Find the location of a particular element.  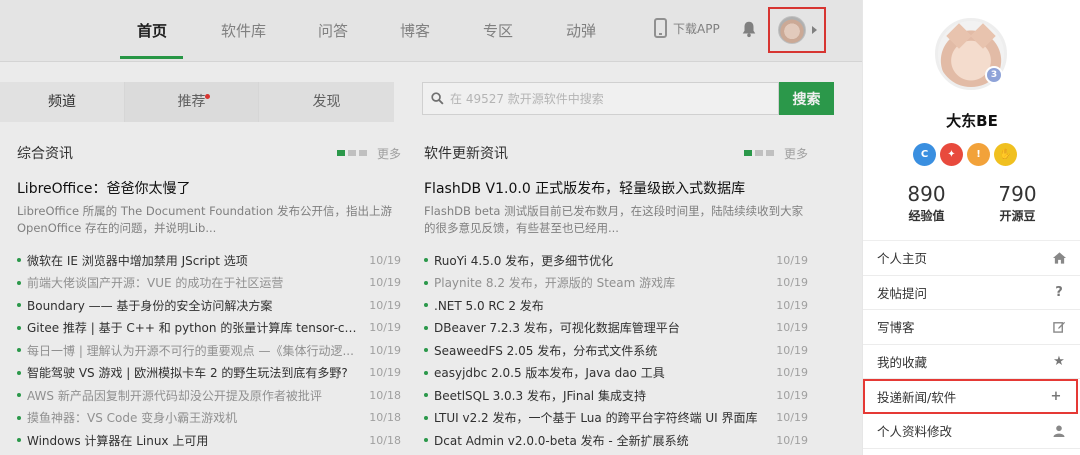

opensource-beans-stat: 790 开源豆 is located at coordinates (1017, 203).